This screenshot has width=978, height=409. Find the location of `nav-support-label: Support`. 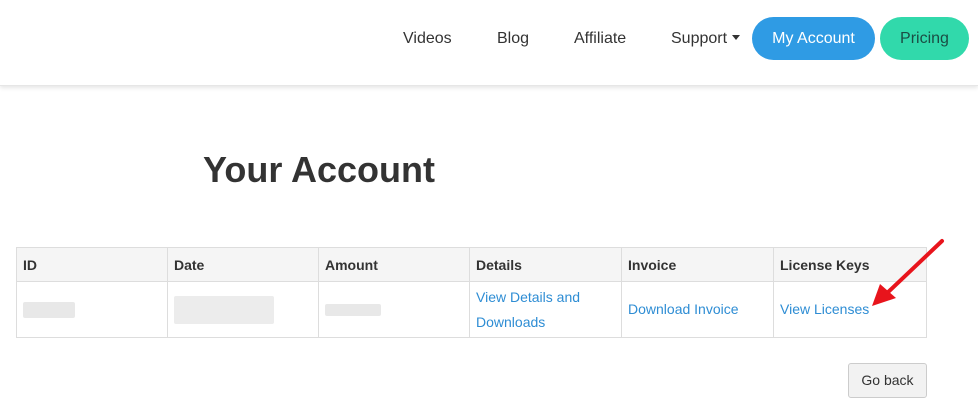

nav-support-label: Support is located at coordinates (699, 38).